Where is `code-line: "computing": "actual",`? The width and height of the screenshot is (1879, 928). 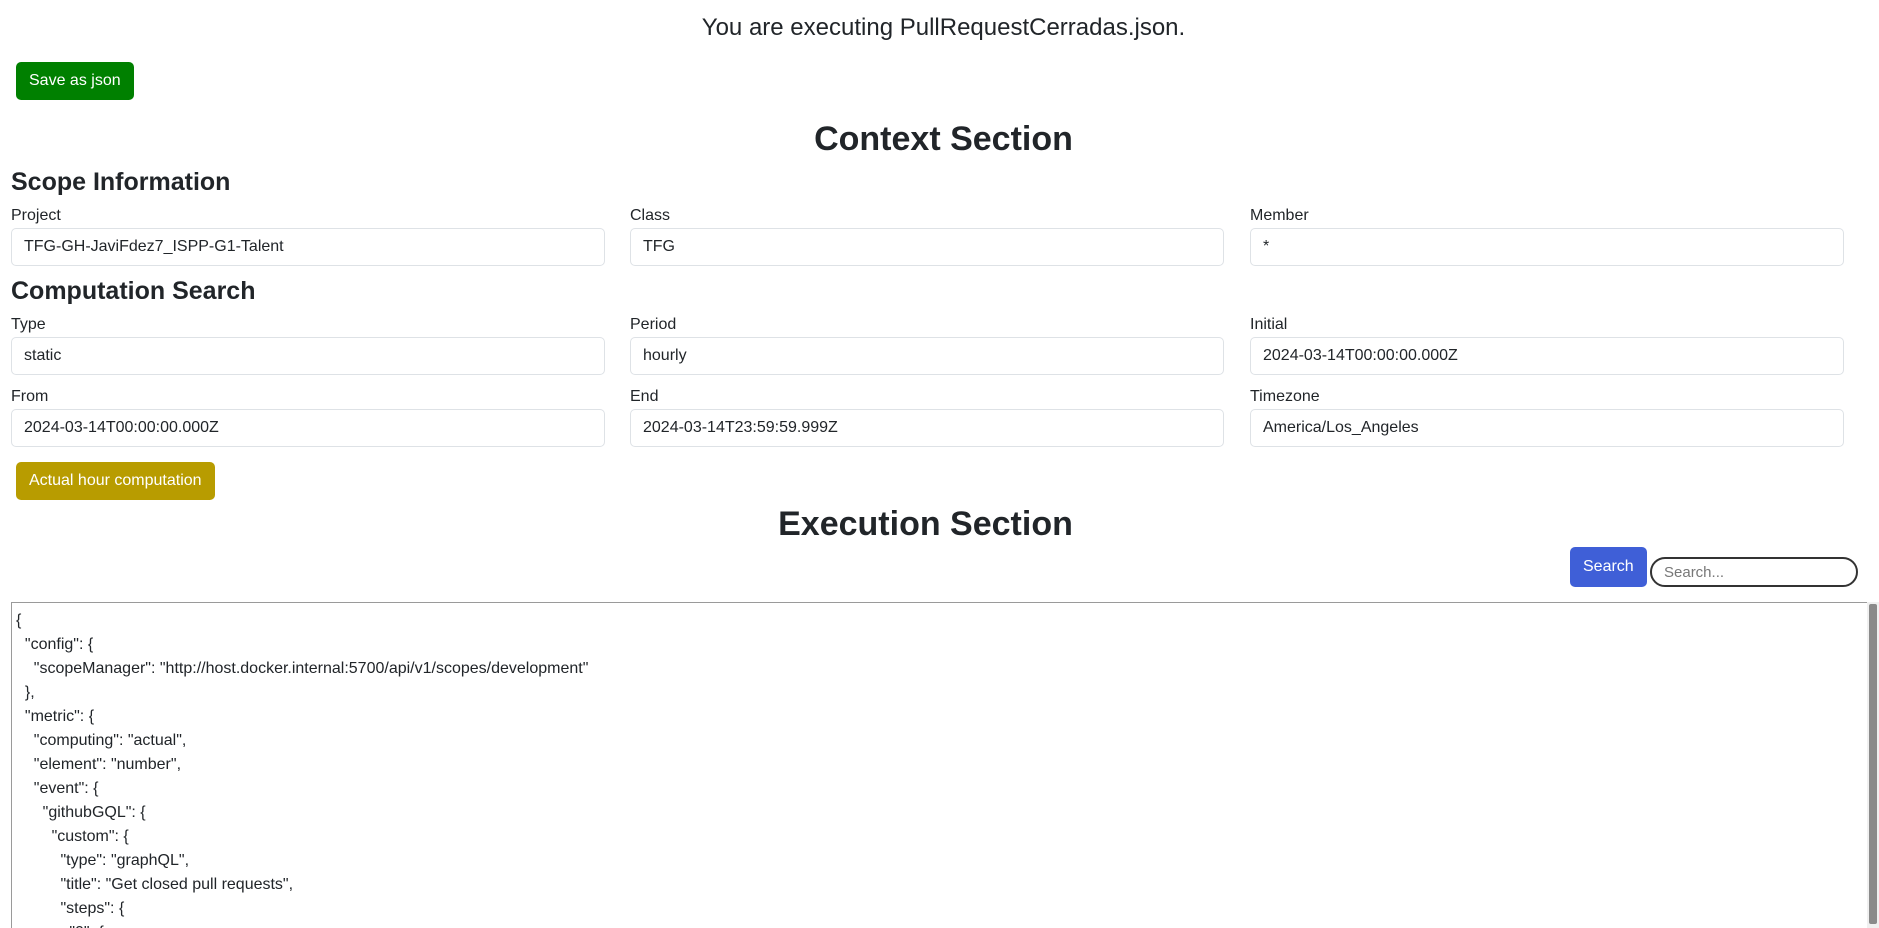
code-line: "computing": "actual", is located at coordinates (101, 740).